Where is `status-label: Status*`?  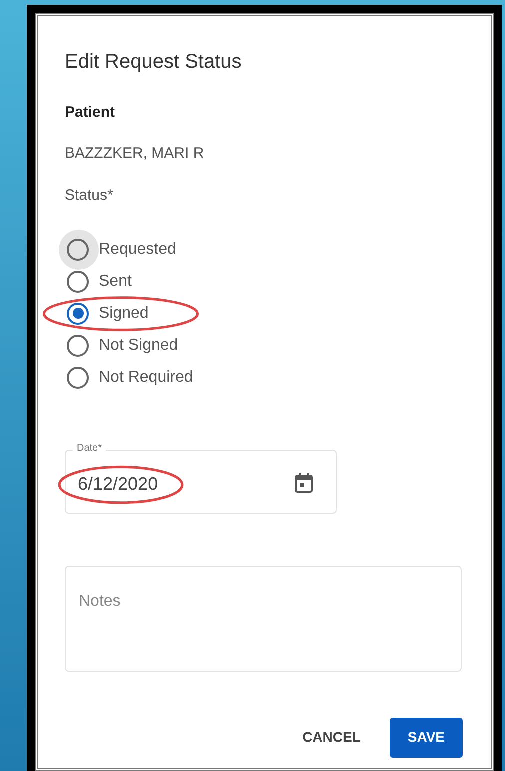
status-label: Status* is located at coordinates (89, 196).